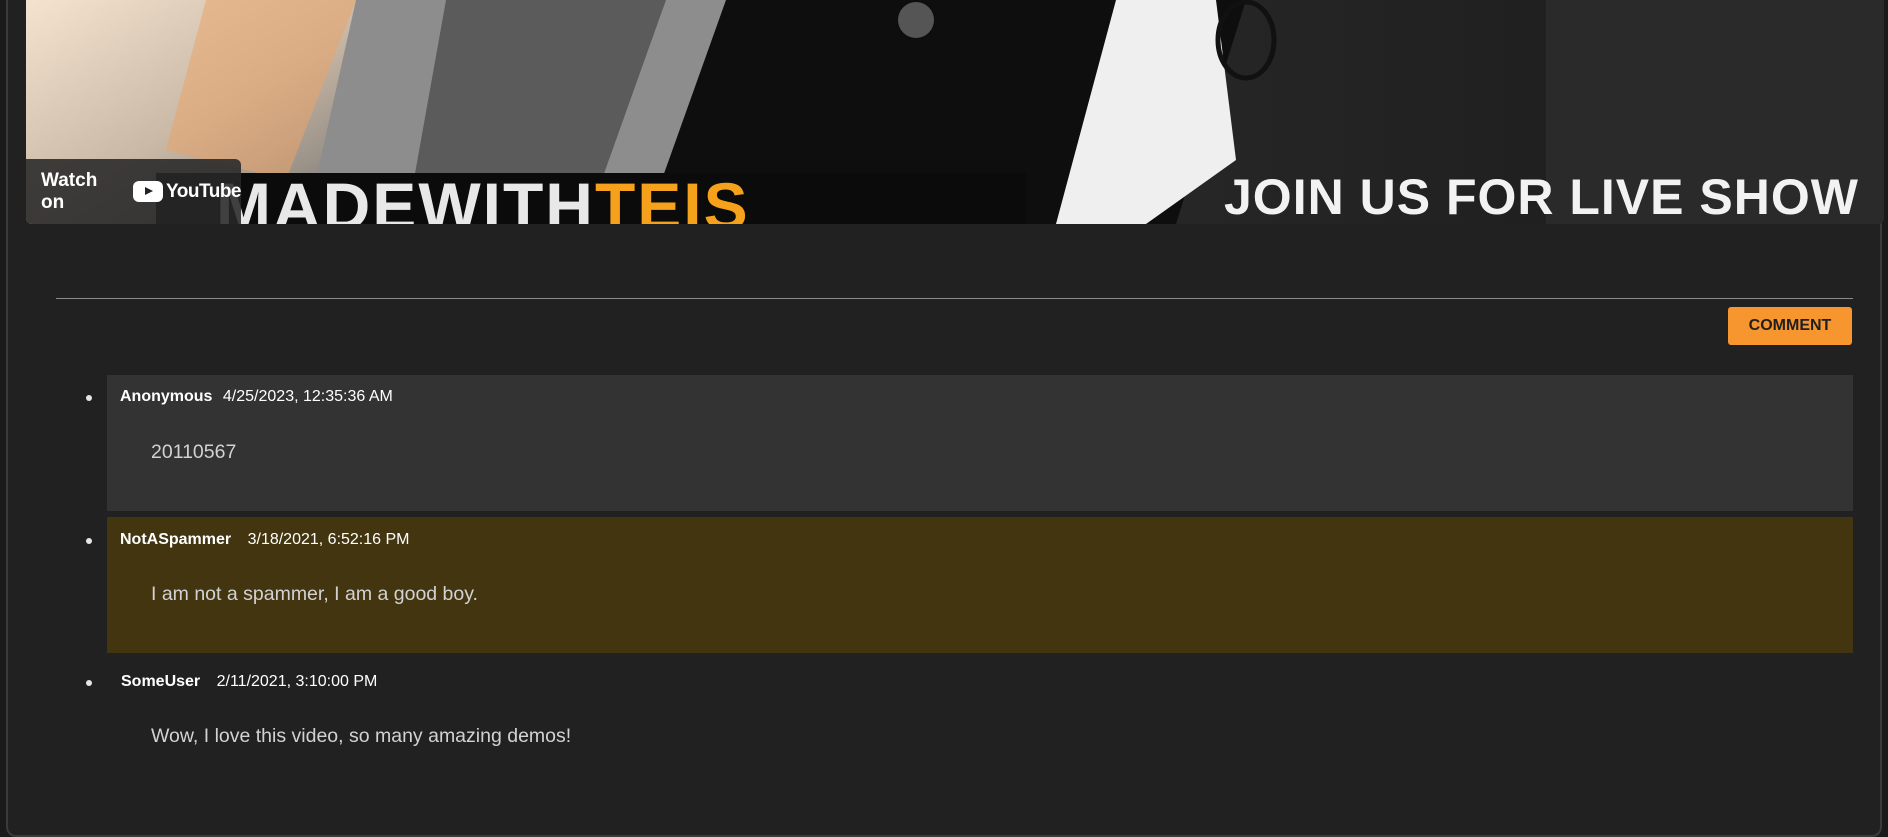 The height and width of the screenshot is (837, 1888). What do you see at coordinates (69, 191) in the screenshot?
I see `watch-on-label: Watch on` at bounding box center [69, 191].